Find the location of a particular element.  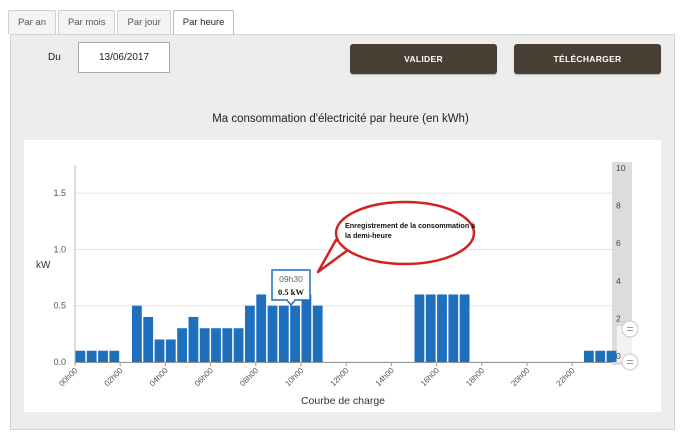

x-tick-label: 22h00 is located at coordinates (566, 377).